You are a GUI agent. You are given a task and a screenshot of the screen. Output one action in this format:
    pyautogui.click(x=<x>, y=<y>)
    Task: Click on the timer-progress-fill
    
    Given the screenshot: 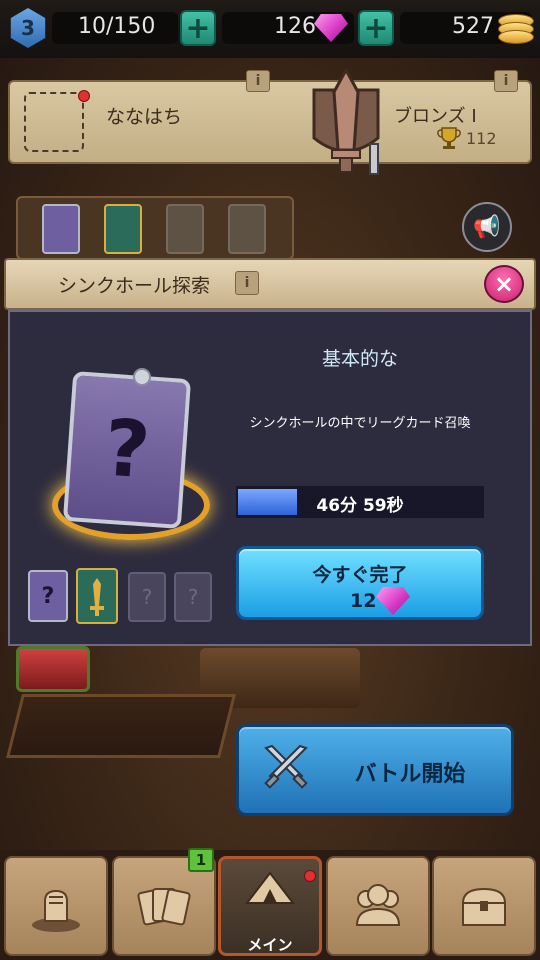 What is the action you would take?
    pyautogui.click(x=267, y=502)
    